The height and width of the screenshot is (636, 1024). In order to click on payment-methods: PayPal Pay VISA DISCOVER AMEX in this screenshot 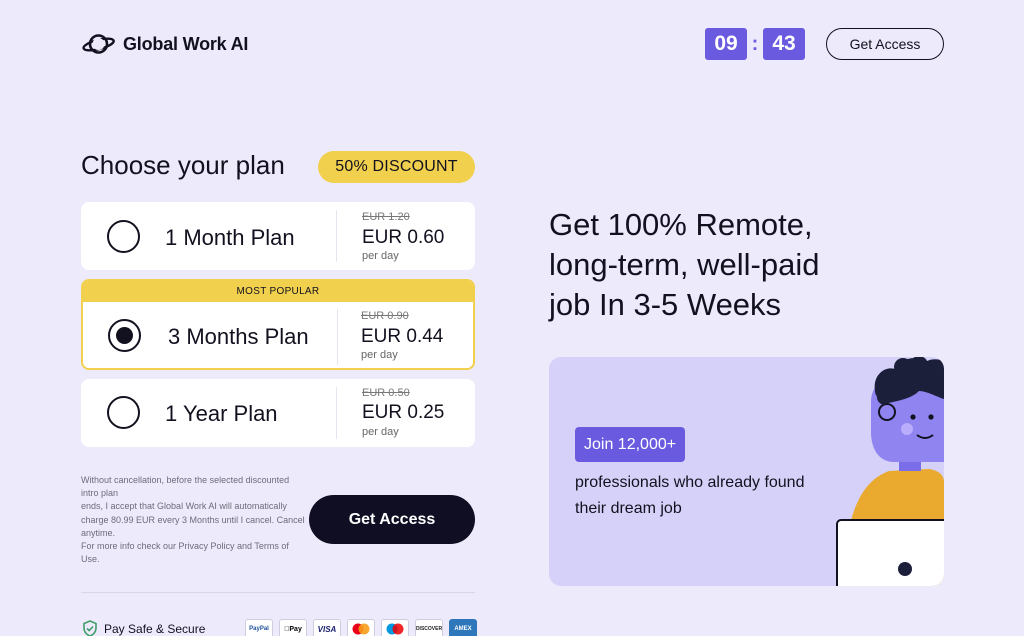, I will do `click(361, 627)`.